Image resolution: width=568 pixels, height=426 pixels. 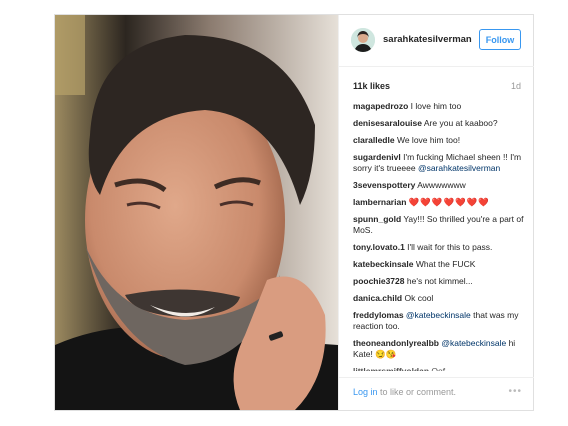 I want to click on comment-text: We love him too!, so click(x=428, y=140).